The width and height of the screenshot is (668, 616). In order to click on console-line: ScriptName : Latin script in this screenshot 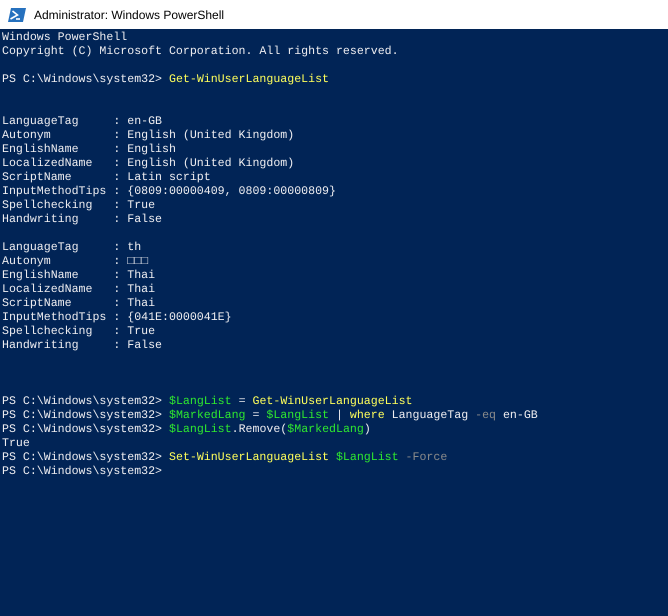, I will do `click(106, 178)`.